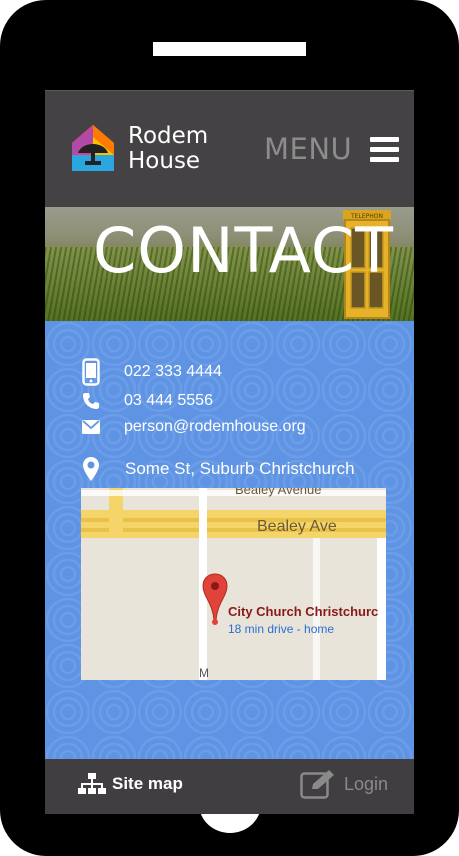  Describe the element at coordinates (215, 427) in the screenshot. I see `email-link: person@rodemhouse.org` at that location.